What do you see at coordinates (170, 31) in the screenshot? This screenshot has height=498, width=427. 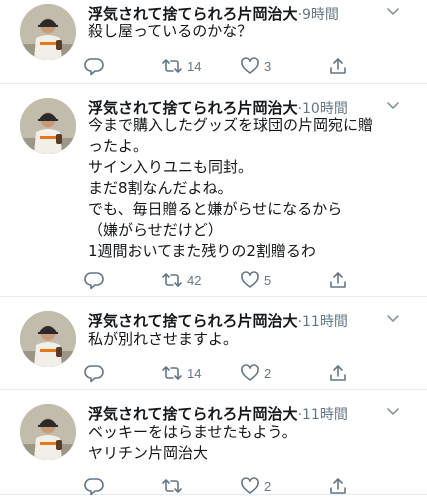 I see `tweet-text-line: 殺し屋っているのかな？` at bounding box center [170, 31].